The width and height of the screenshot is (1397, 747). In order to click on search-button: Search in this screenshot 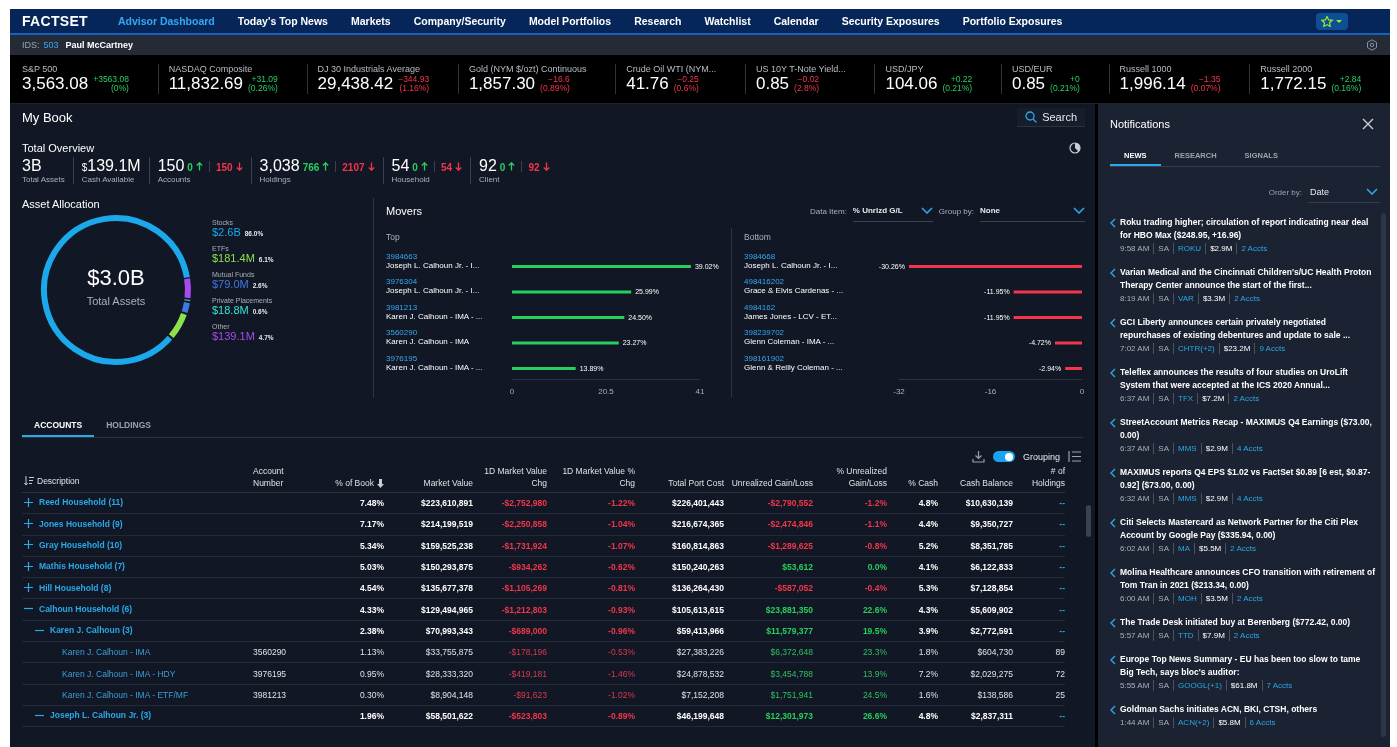, I will do `click(1051, 117)`.